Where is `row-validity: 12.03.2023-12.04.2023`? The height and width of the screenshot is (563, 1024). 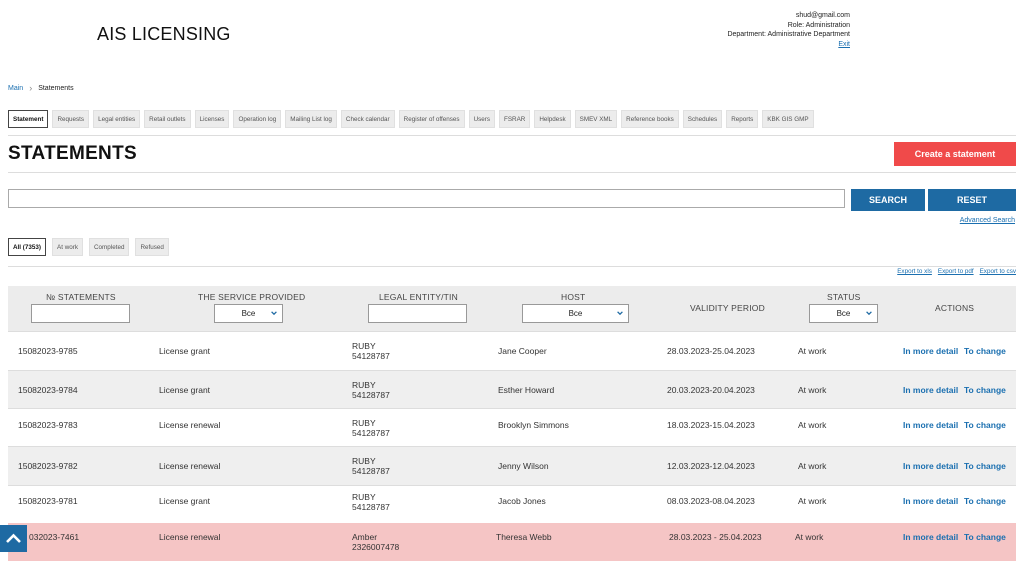 row-validity: 12.03.2023-12.04.2023 is located at coordinates (711, 466).